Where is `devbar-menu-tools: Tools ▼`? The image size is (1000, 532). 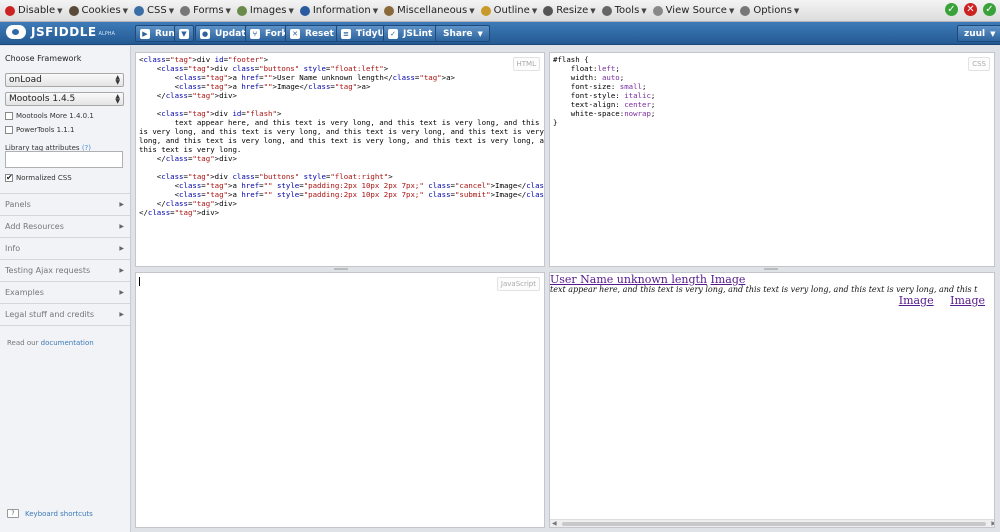
devbar-menu-tools: Tools ▼ is located at coordinates (624, 11).